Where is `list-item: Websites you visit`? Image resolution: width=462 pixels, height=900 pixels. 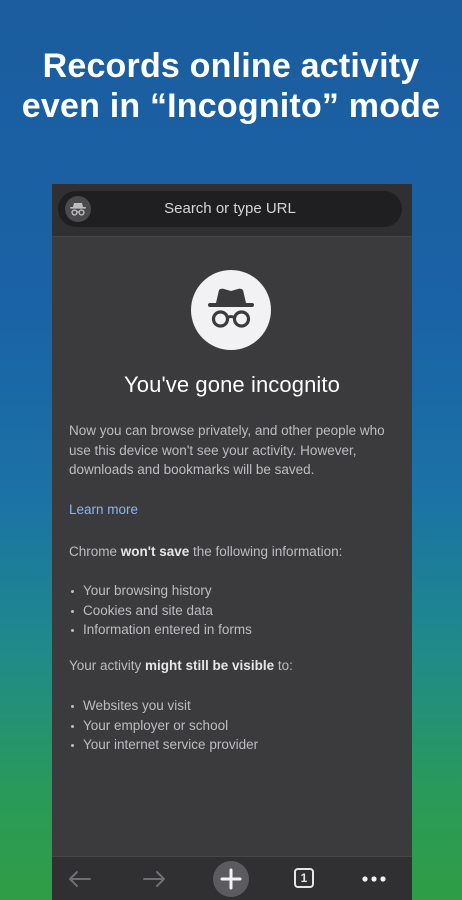
list-item: Websites you visit is located at coordinates (234, 706).